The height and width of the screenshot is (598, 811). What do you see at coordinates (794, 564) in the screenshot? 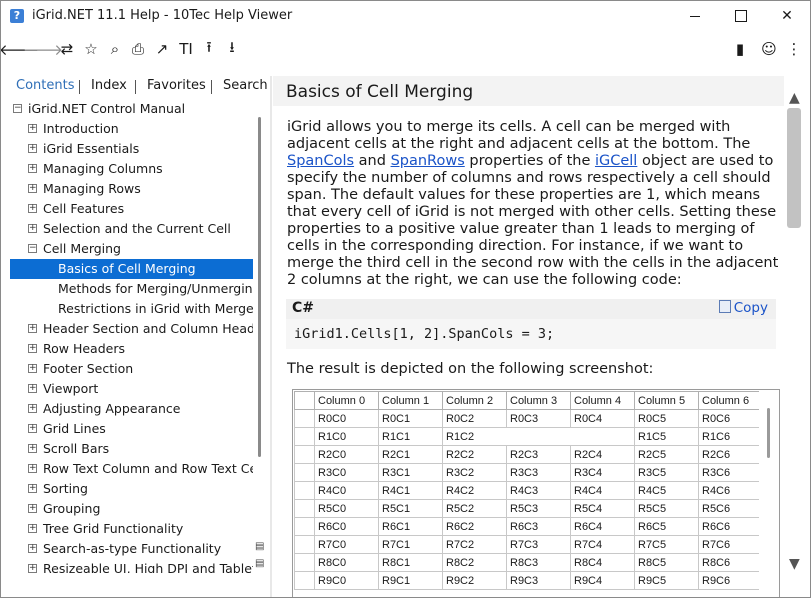
I see `scroll-down-icon: ▼` at bounding box center [794, 564].